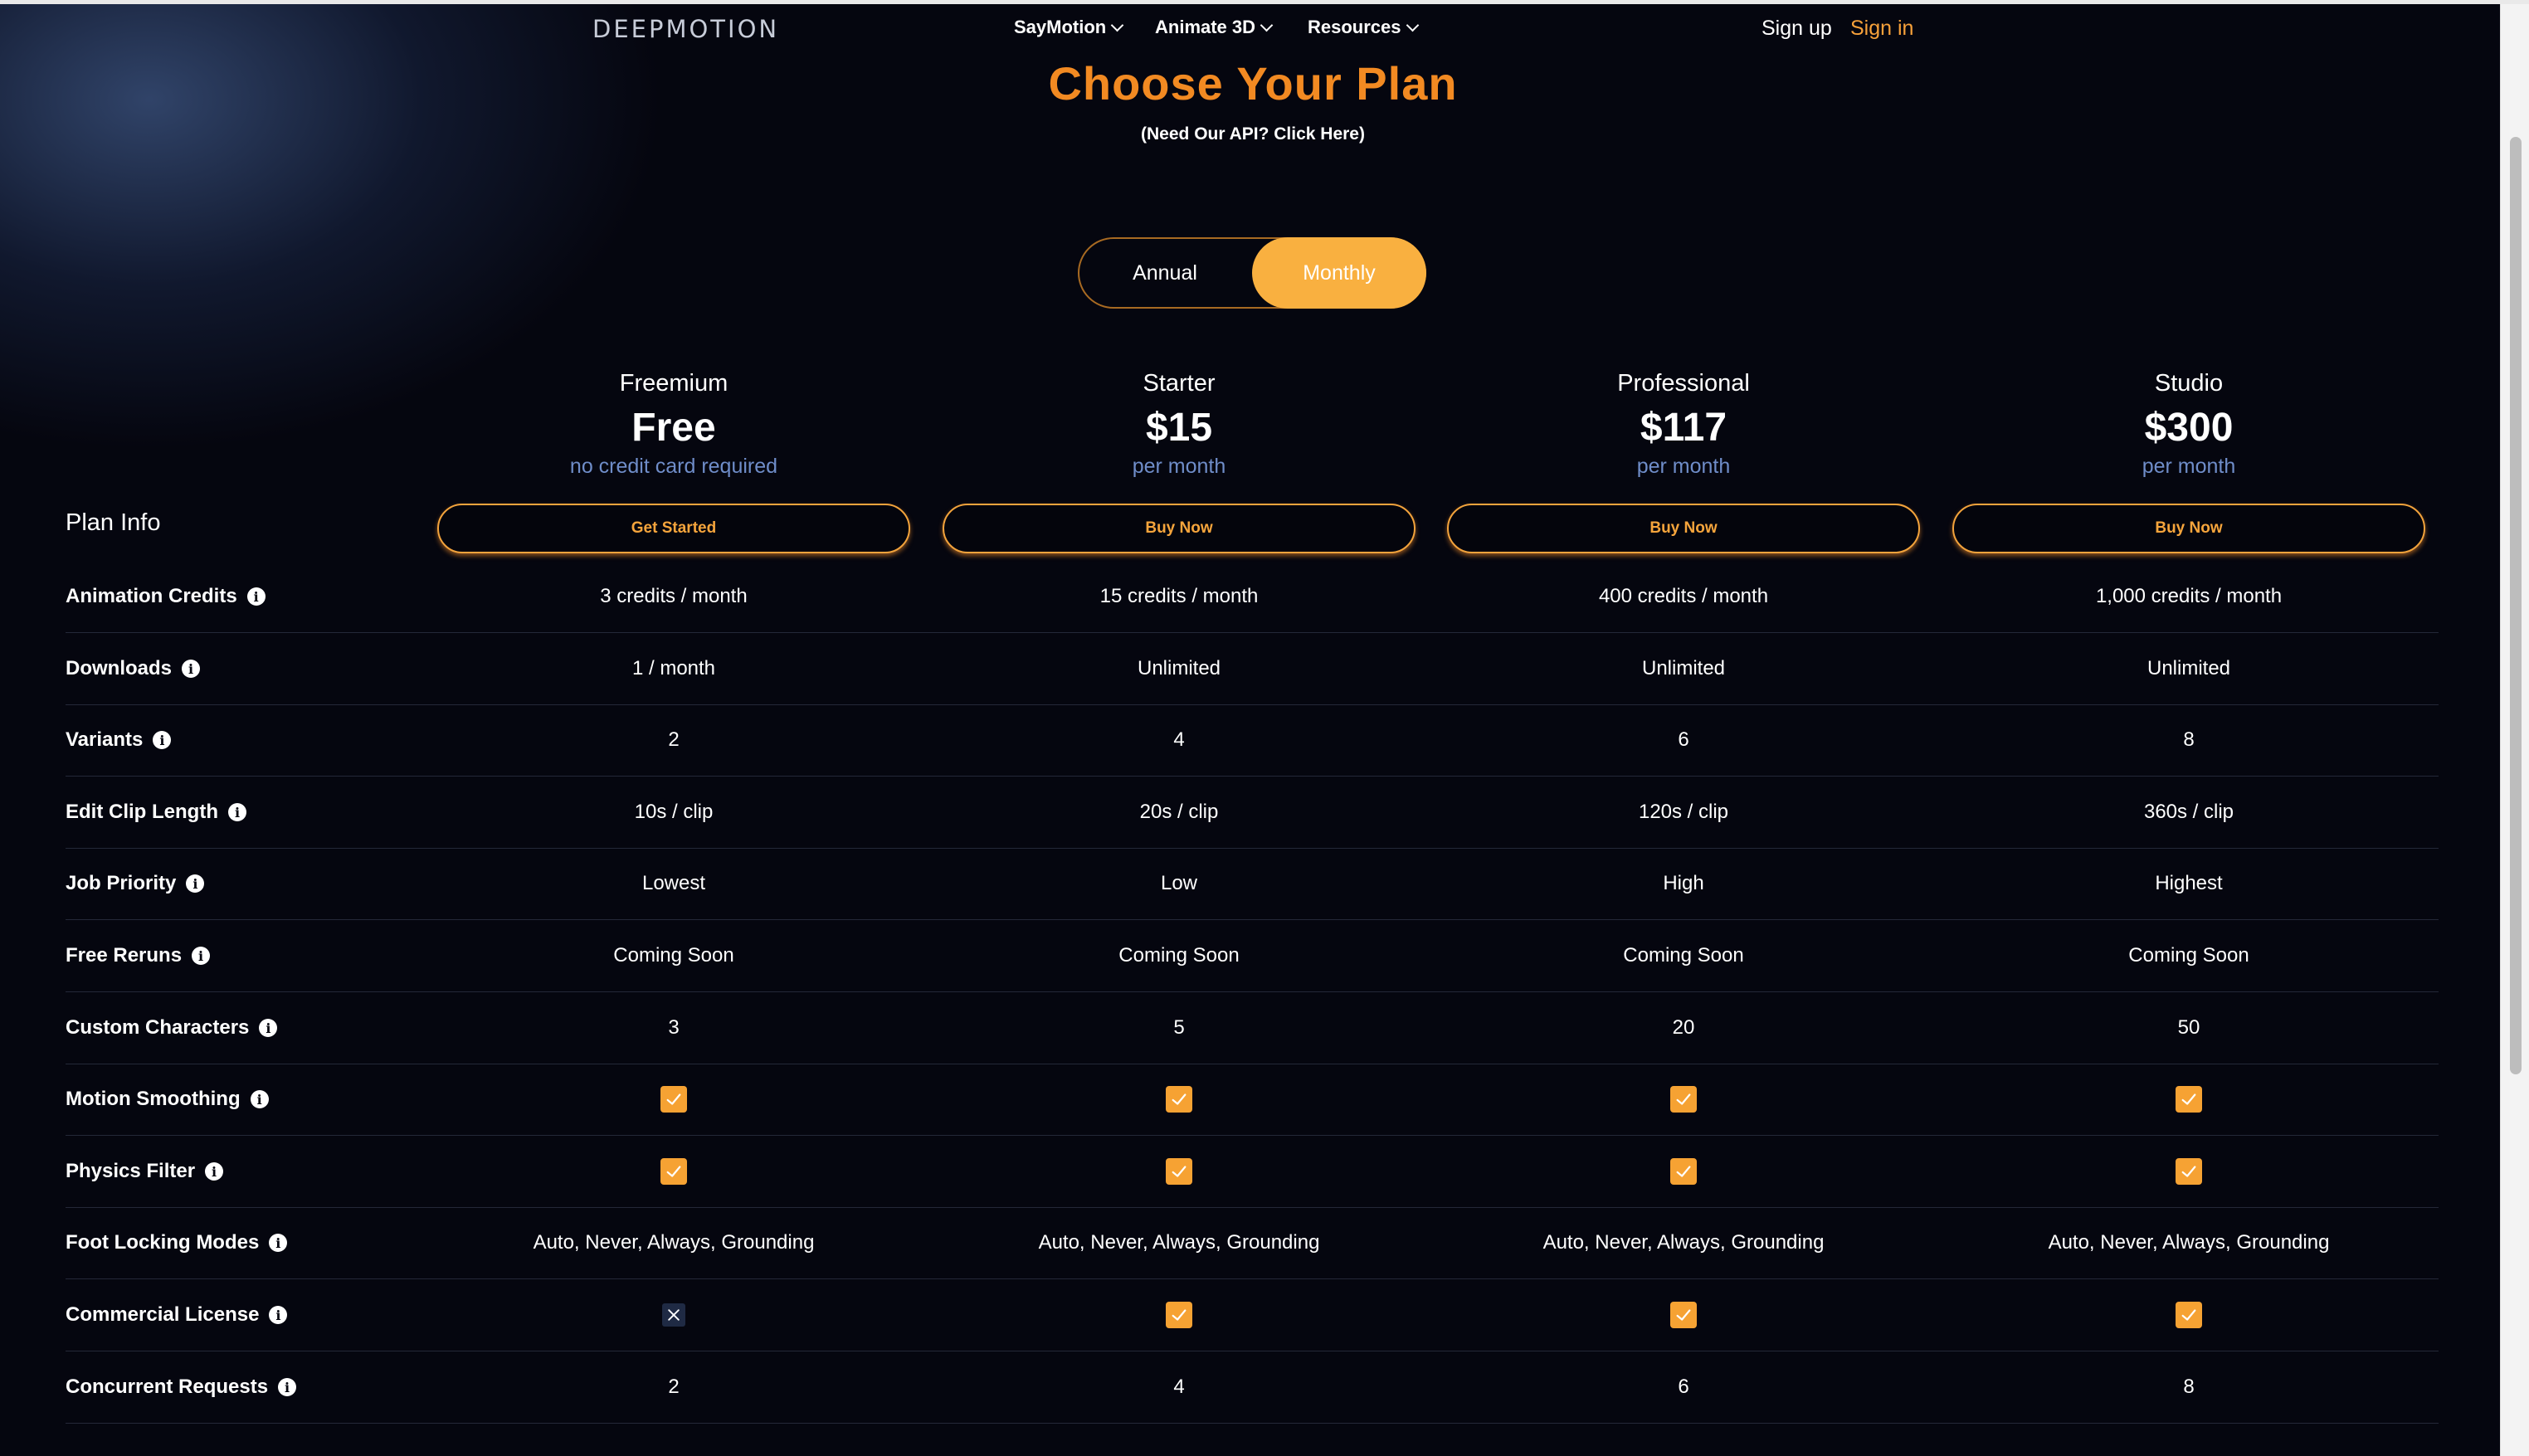 The height and width of the screenshot is (1456, 2529). I want to click on feature-row: Variants i 2 4 6 8, so click(1252, 740).